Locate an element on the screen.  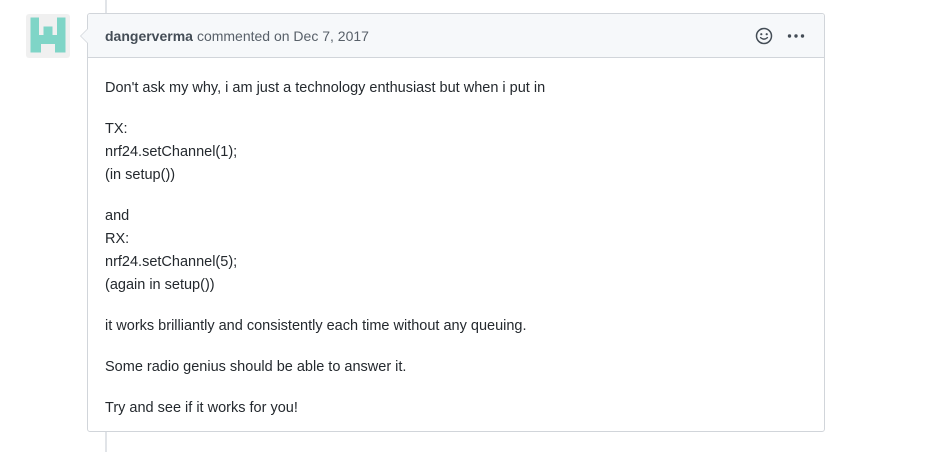
comment-header: dangerverma commented on Dec 7, 2017 is located at coordinates (456, 36).